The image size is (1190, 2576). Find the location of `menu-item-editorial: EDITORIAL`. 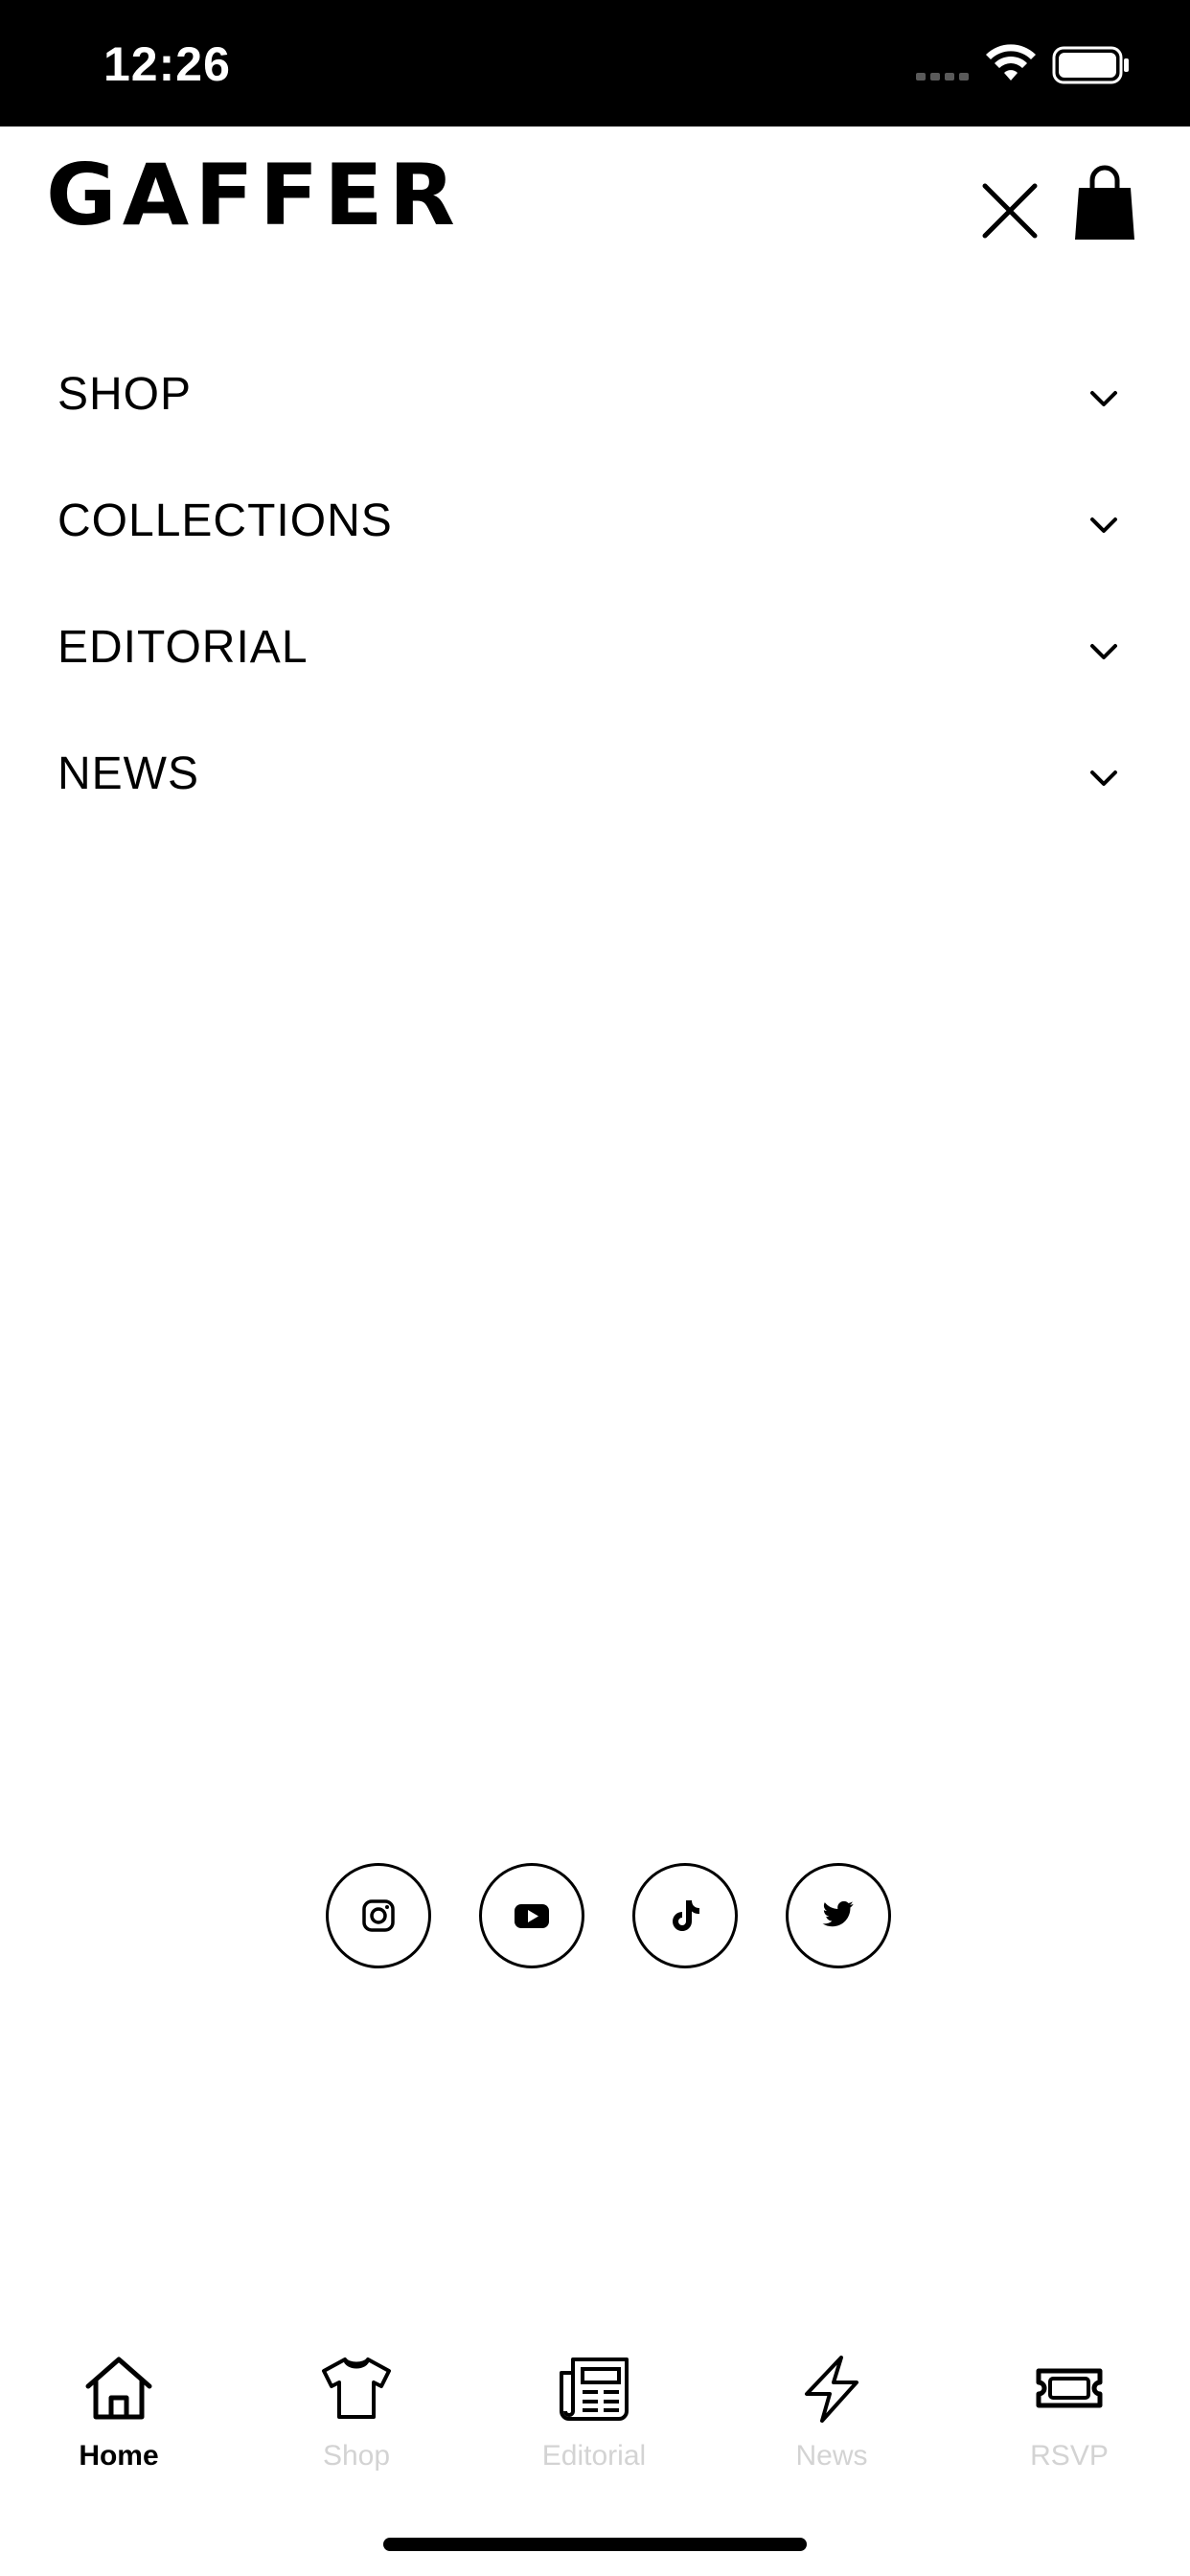

menu-item-editorial: EDITORIAL is located at coordinates (595, 651).